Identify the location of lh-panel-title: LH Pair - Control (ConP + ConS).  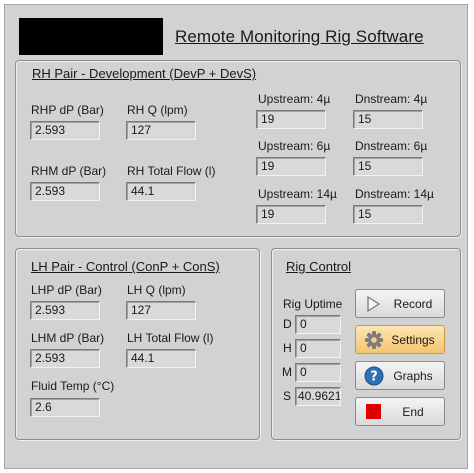
(125, 266).